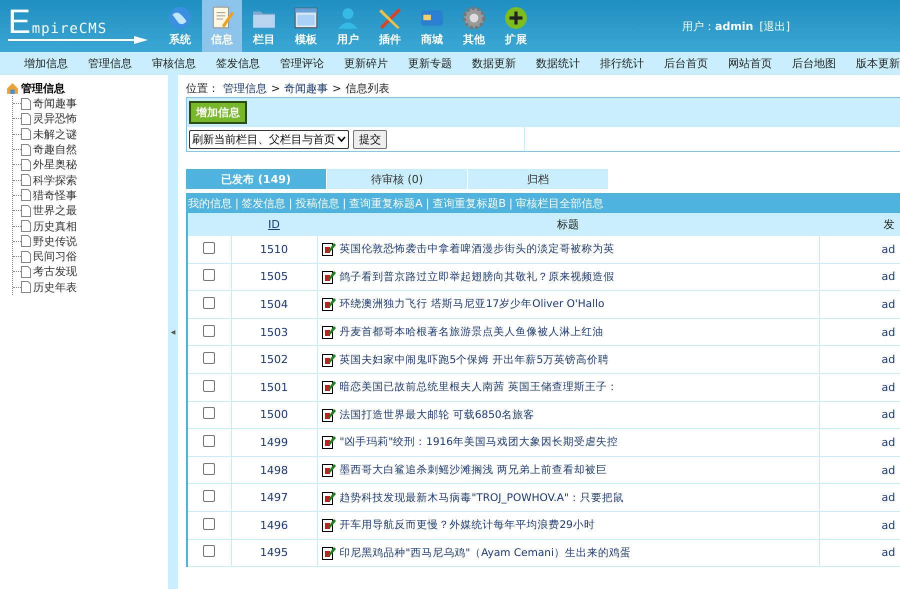 The width and height of the screenshot is (900, 589). What do you see at coordinates (430, 63) in the screenshot?
I see `menu-link: 更新专题` at bounding box center [430, 63].